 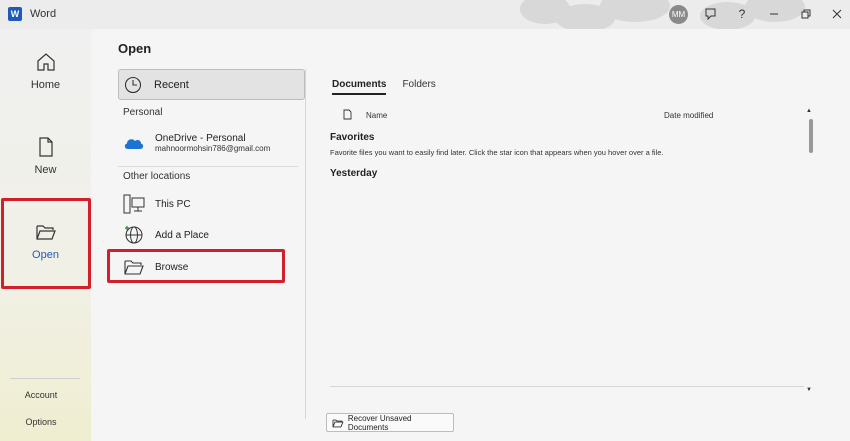 I want to click on recent-label: Recent, so click(x=171, y=84).